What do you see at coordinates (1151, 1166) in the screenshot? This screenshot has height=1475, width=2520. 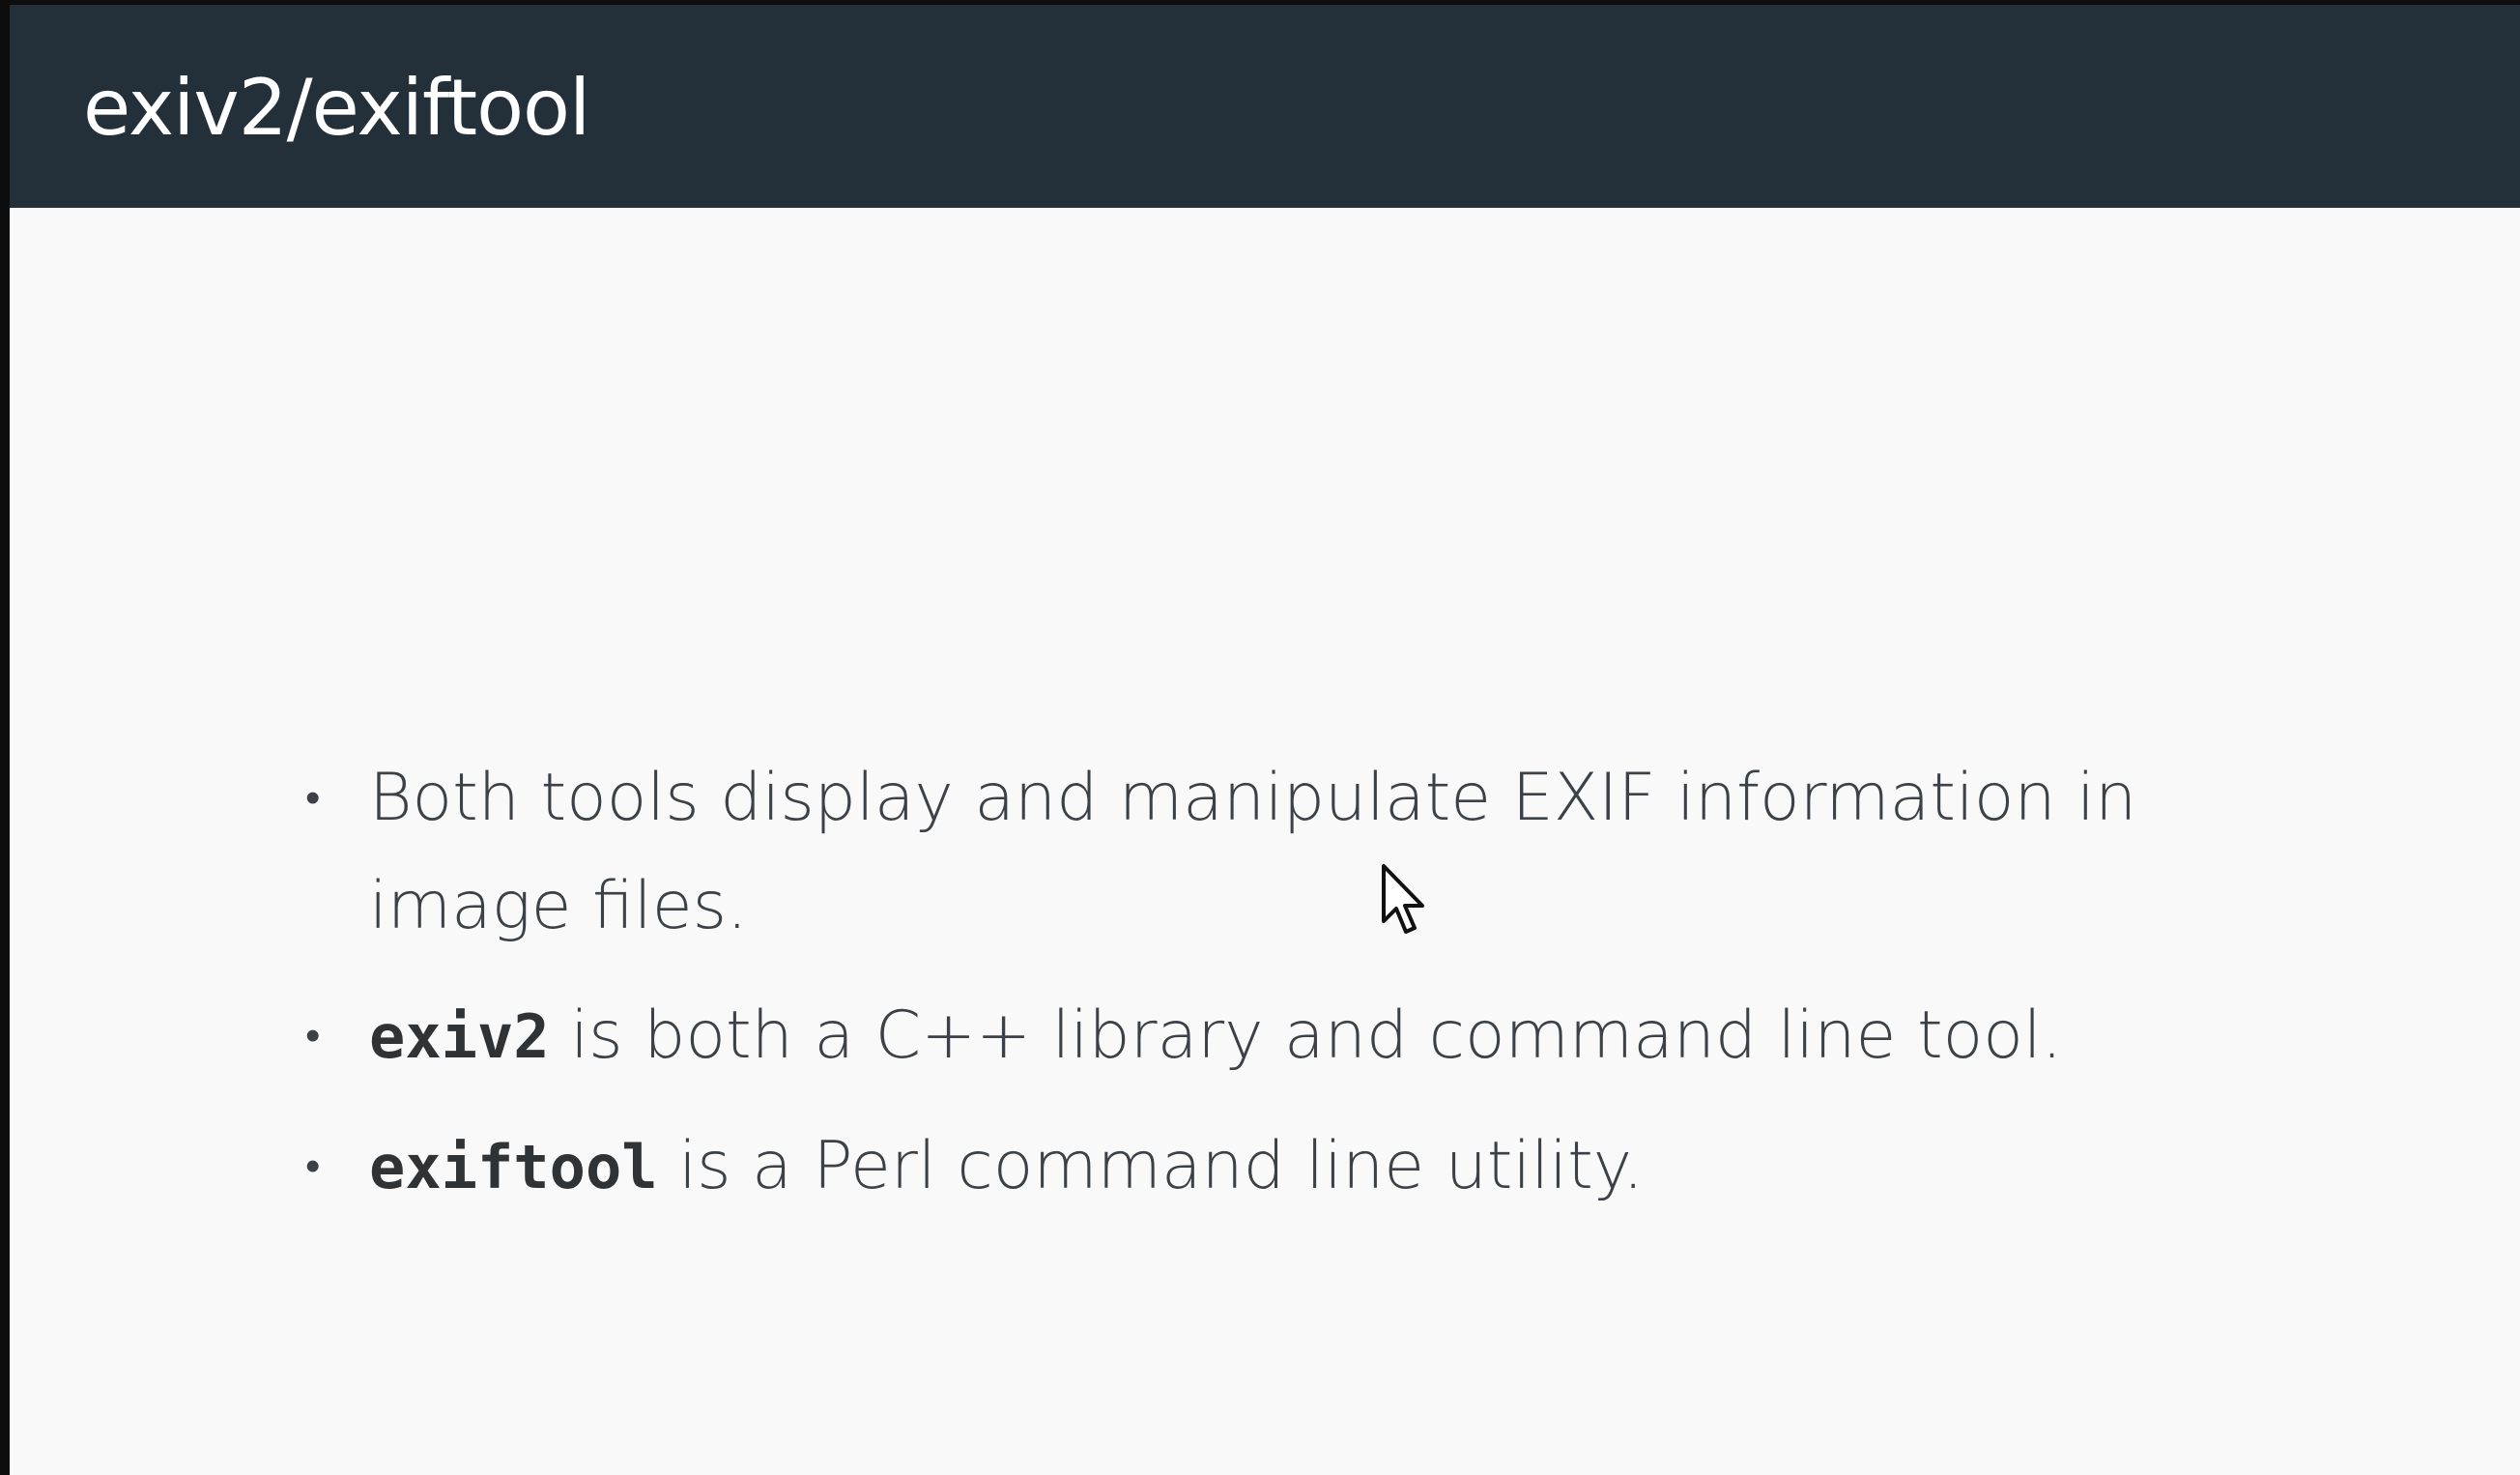 I see `bullet-text: is a Perl command line utility.` at bounding box center [1151, 1166].